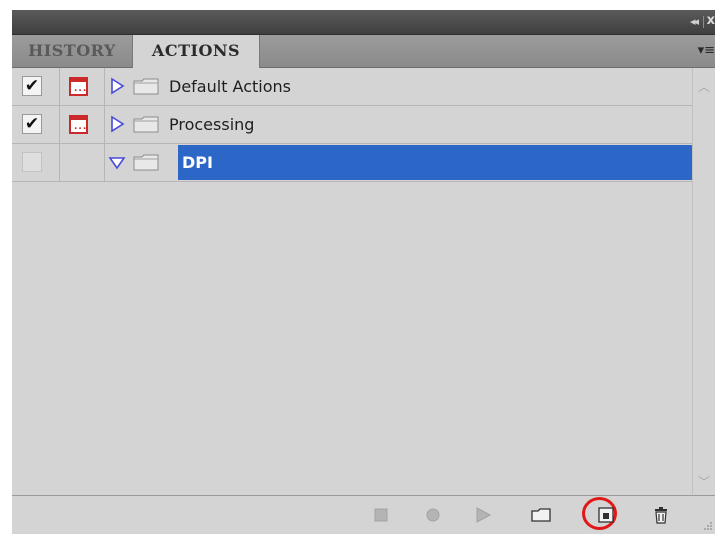 This screenshot has height=534, width=715. I want to click on vertical-scrollbar: ︿ ﹀, so click(703, 281).